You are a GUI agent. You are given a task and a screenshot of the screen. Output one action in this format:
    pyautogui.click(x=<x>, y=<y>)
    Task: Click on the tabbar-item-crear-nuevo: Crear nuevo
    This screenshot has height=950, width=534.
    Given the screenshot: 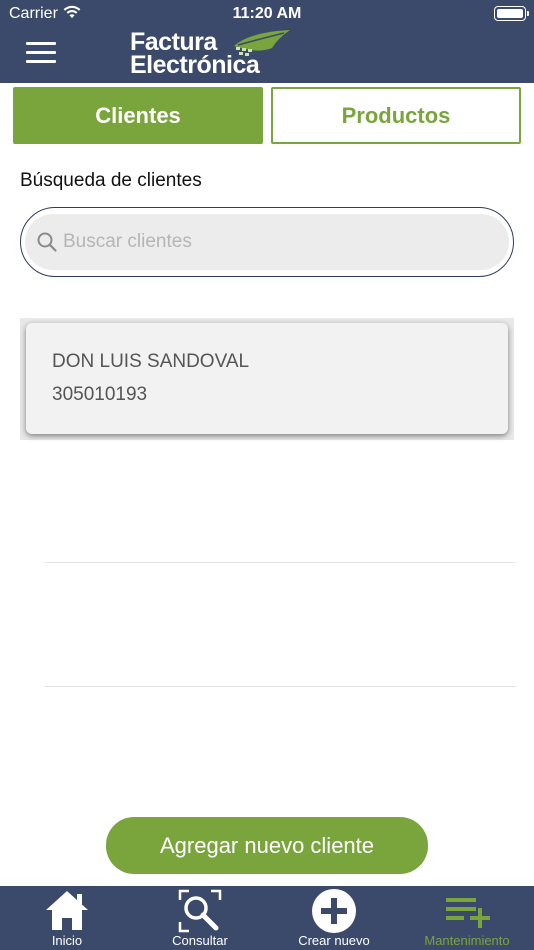 What is the action you would take?
    pyautogui.click(x=334, y=918)
    